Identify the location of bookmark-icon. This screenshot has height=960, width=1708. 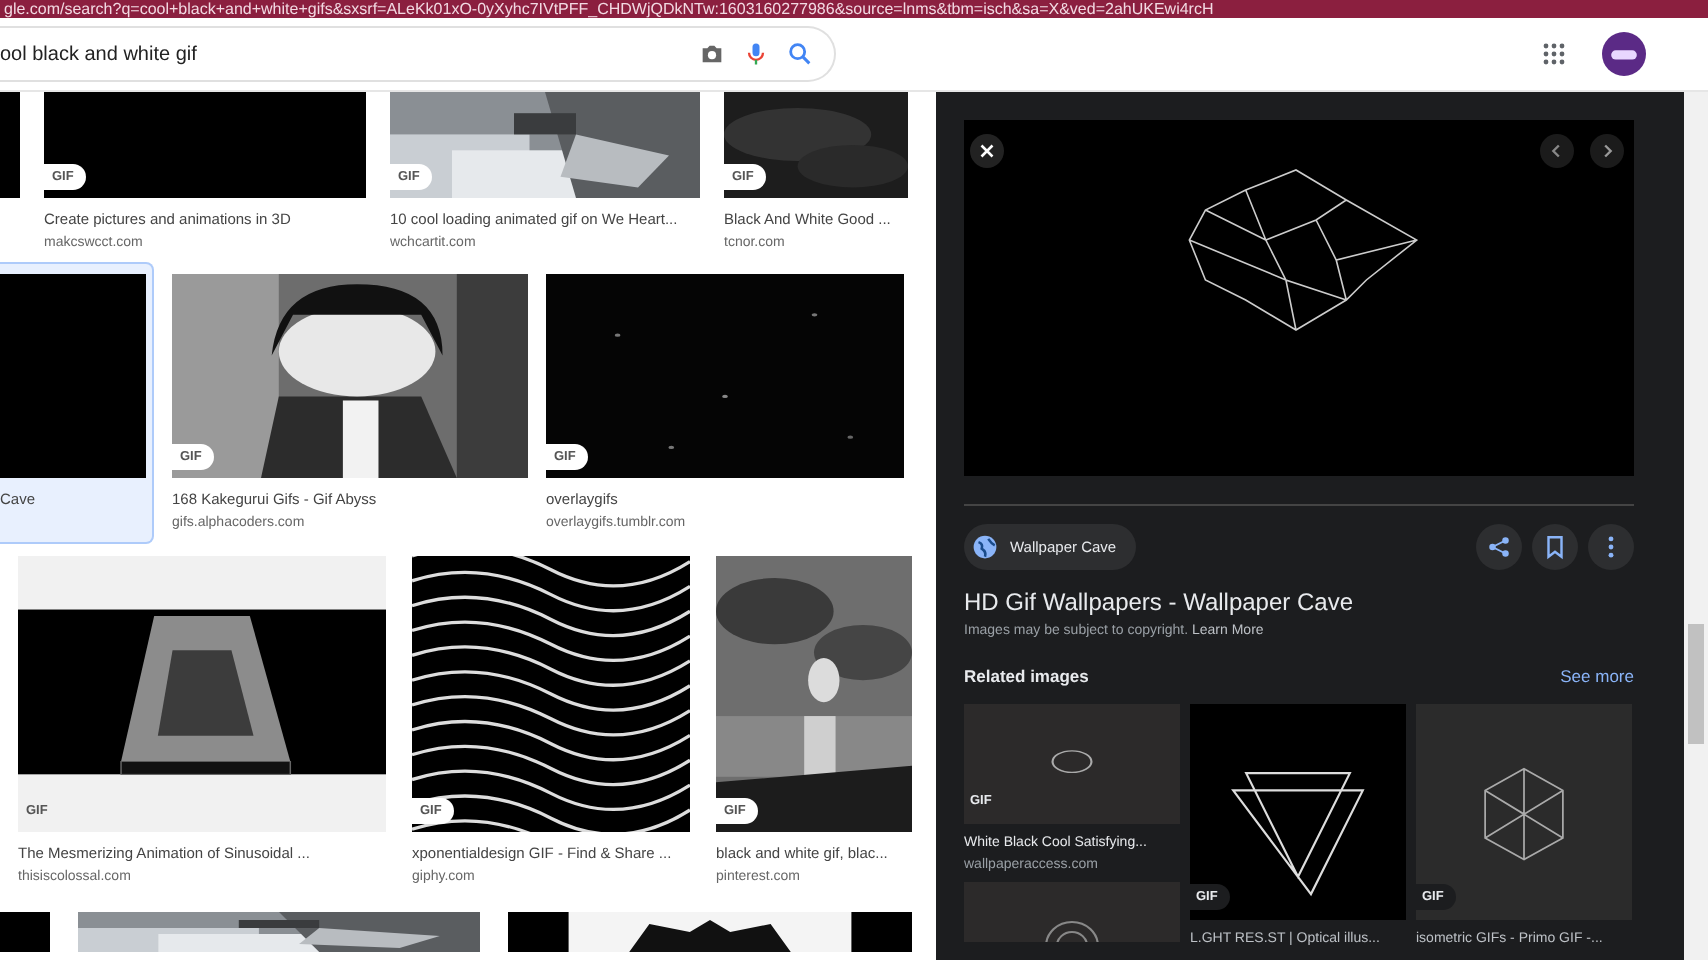
(1555, 547).